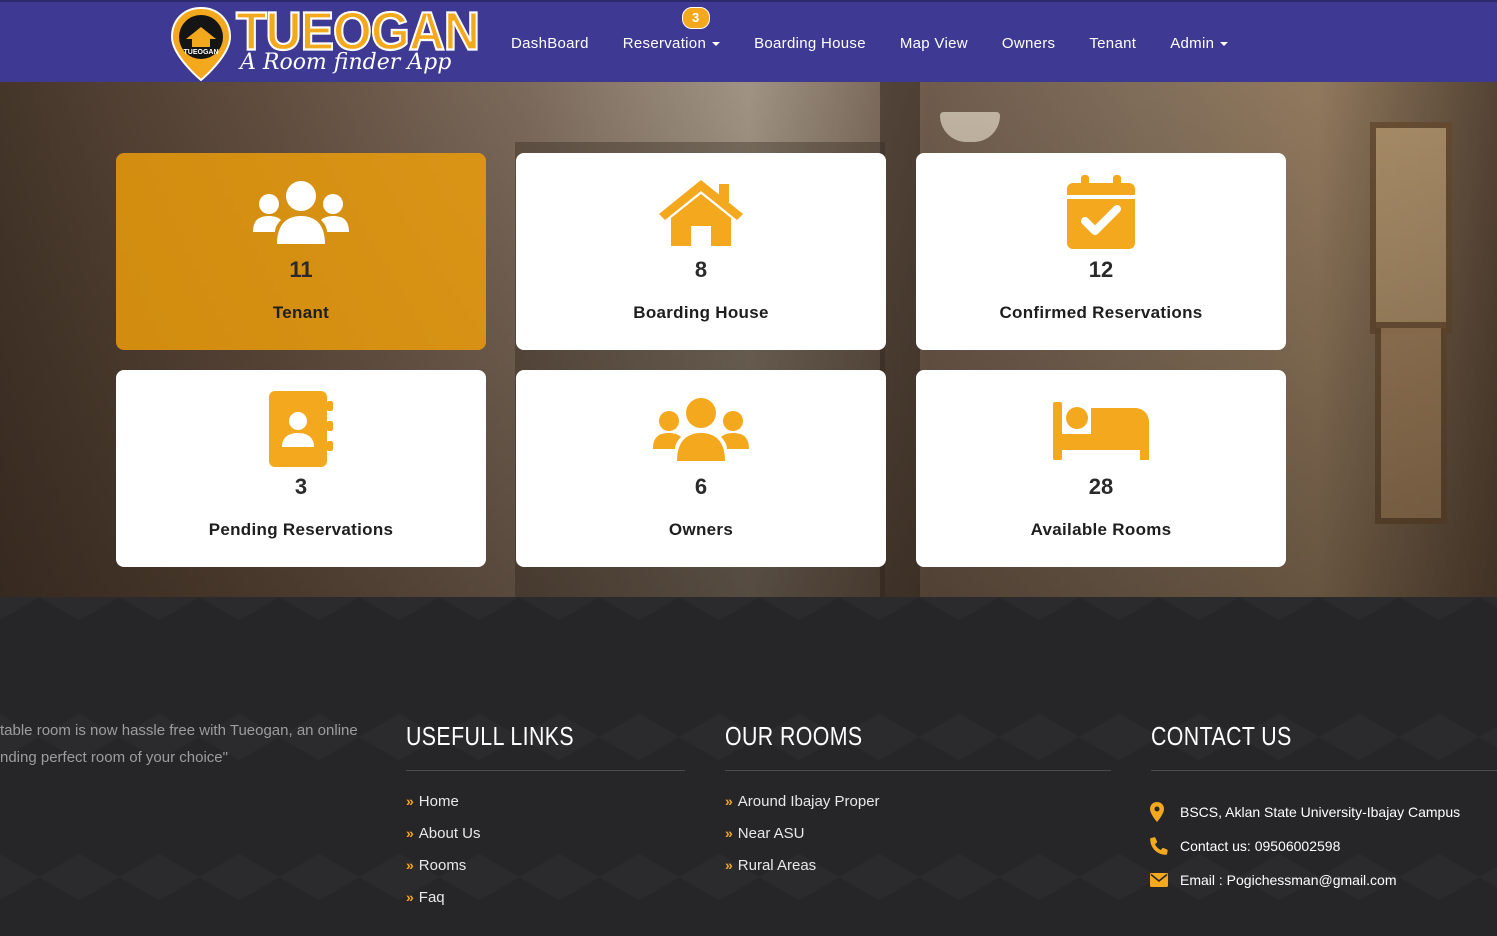 The height and width of the screenshot is (936, 1497). Describe the element at coordinates (671, 29) in the screenshot. I see `nav-reservation: Reservation 3` at that location.